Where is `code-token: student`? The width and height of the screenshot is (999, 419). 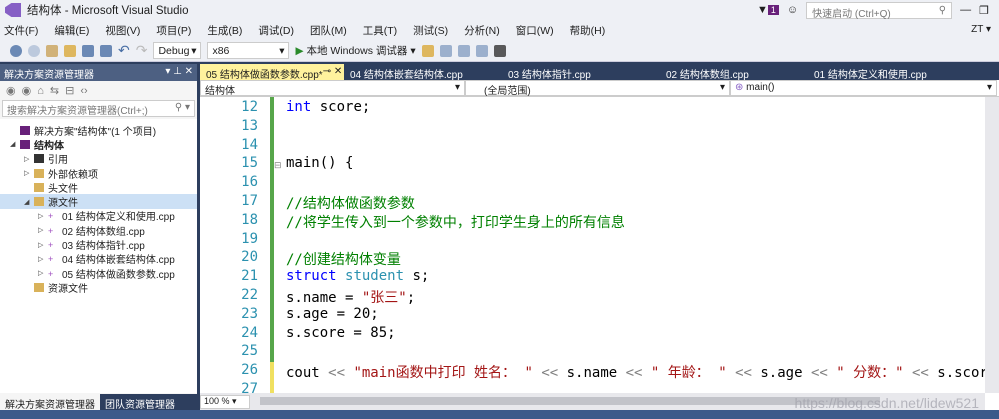
code-token: student is located at coordinates (375, 276).